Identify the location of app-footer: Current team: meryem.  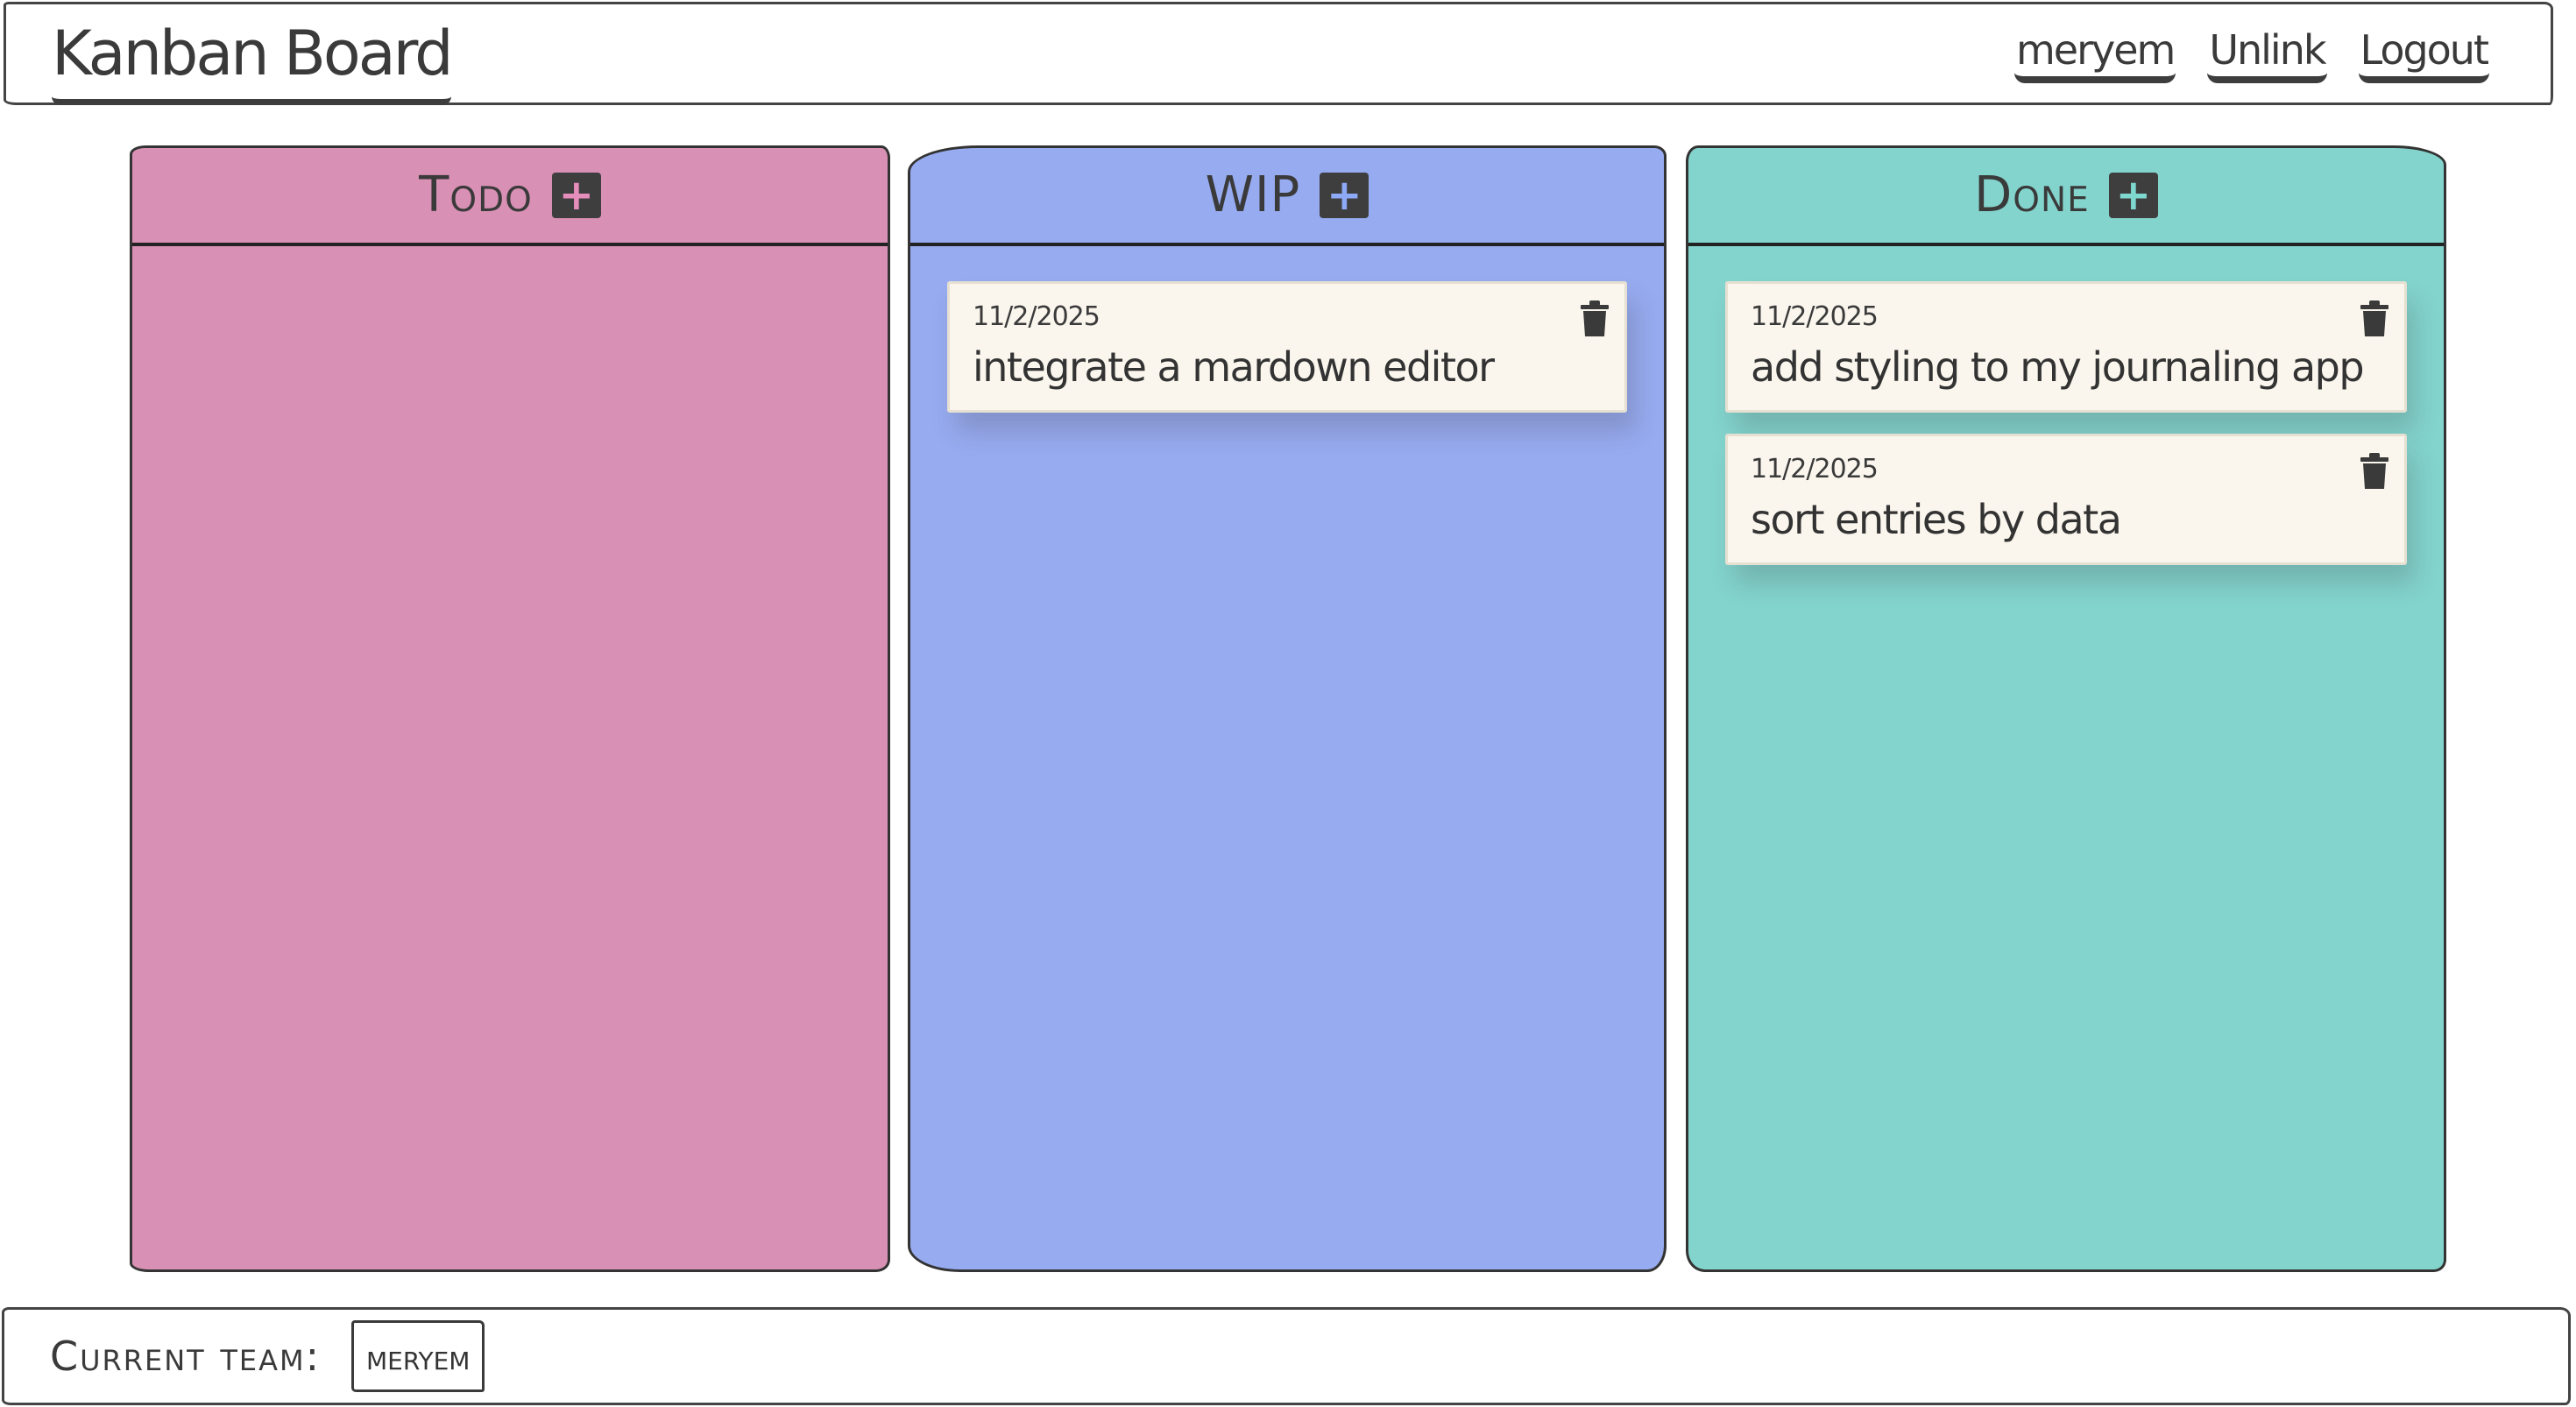
(1286, 1356).